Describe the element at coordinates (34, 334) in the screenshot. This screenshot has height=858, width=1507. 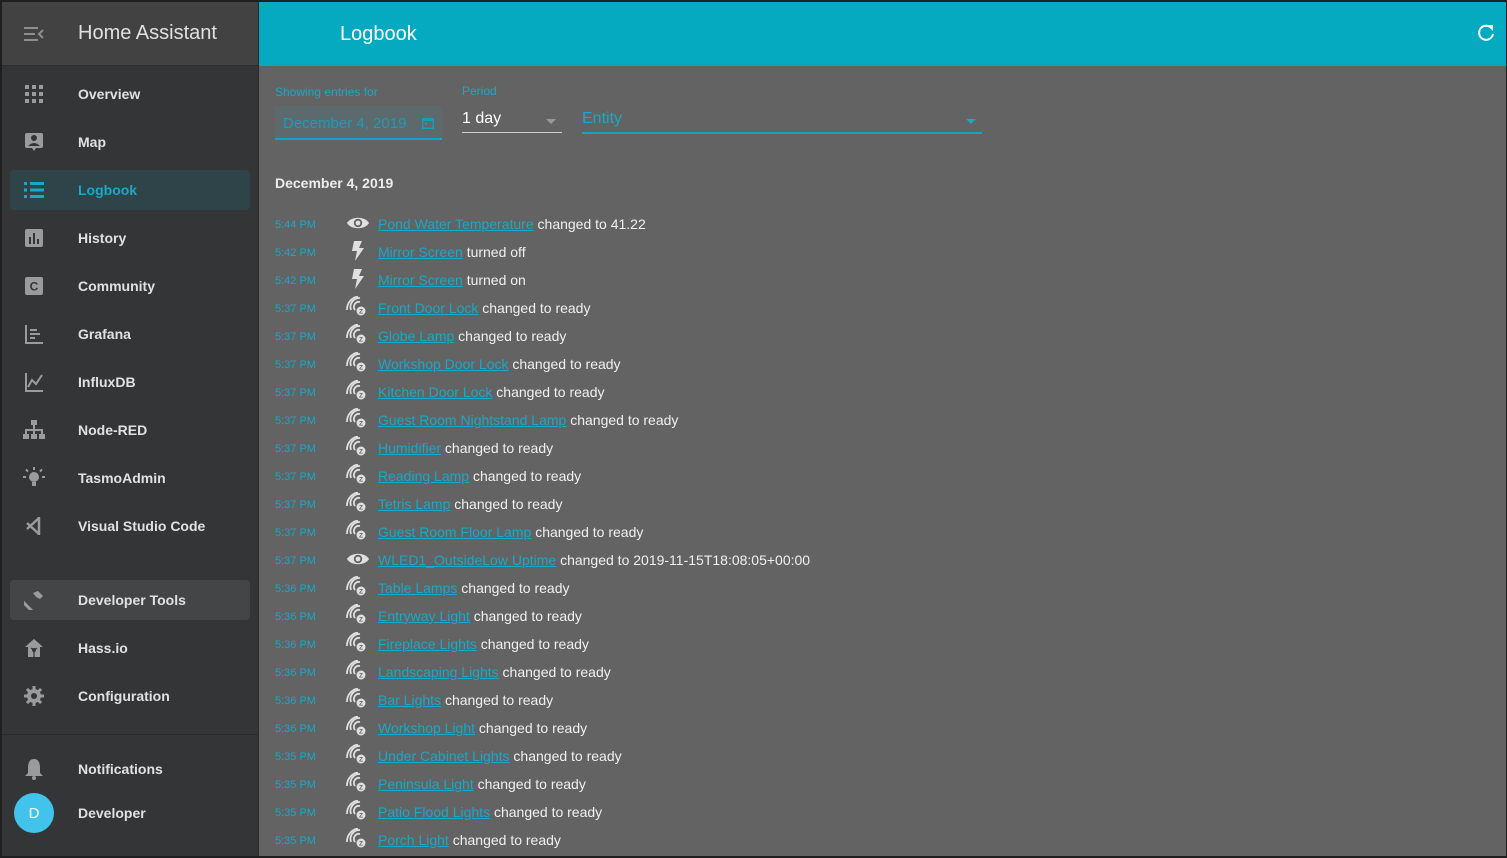
I see `grafana-icon` at that location.